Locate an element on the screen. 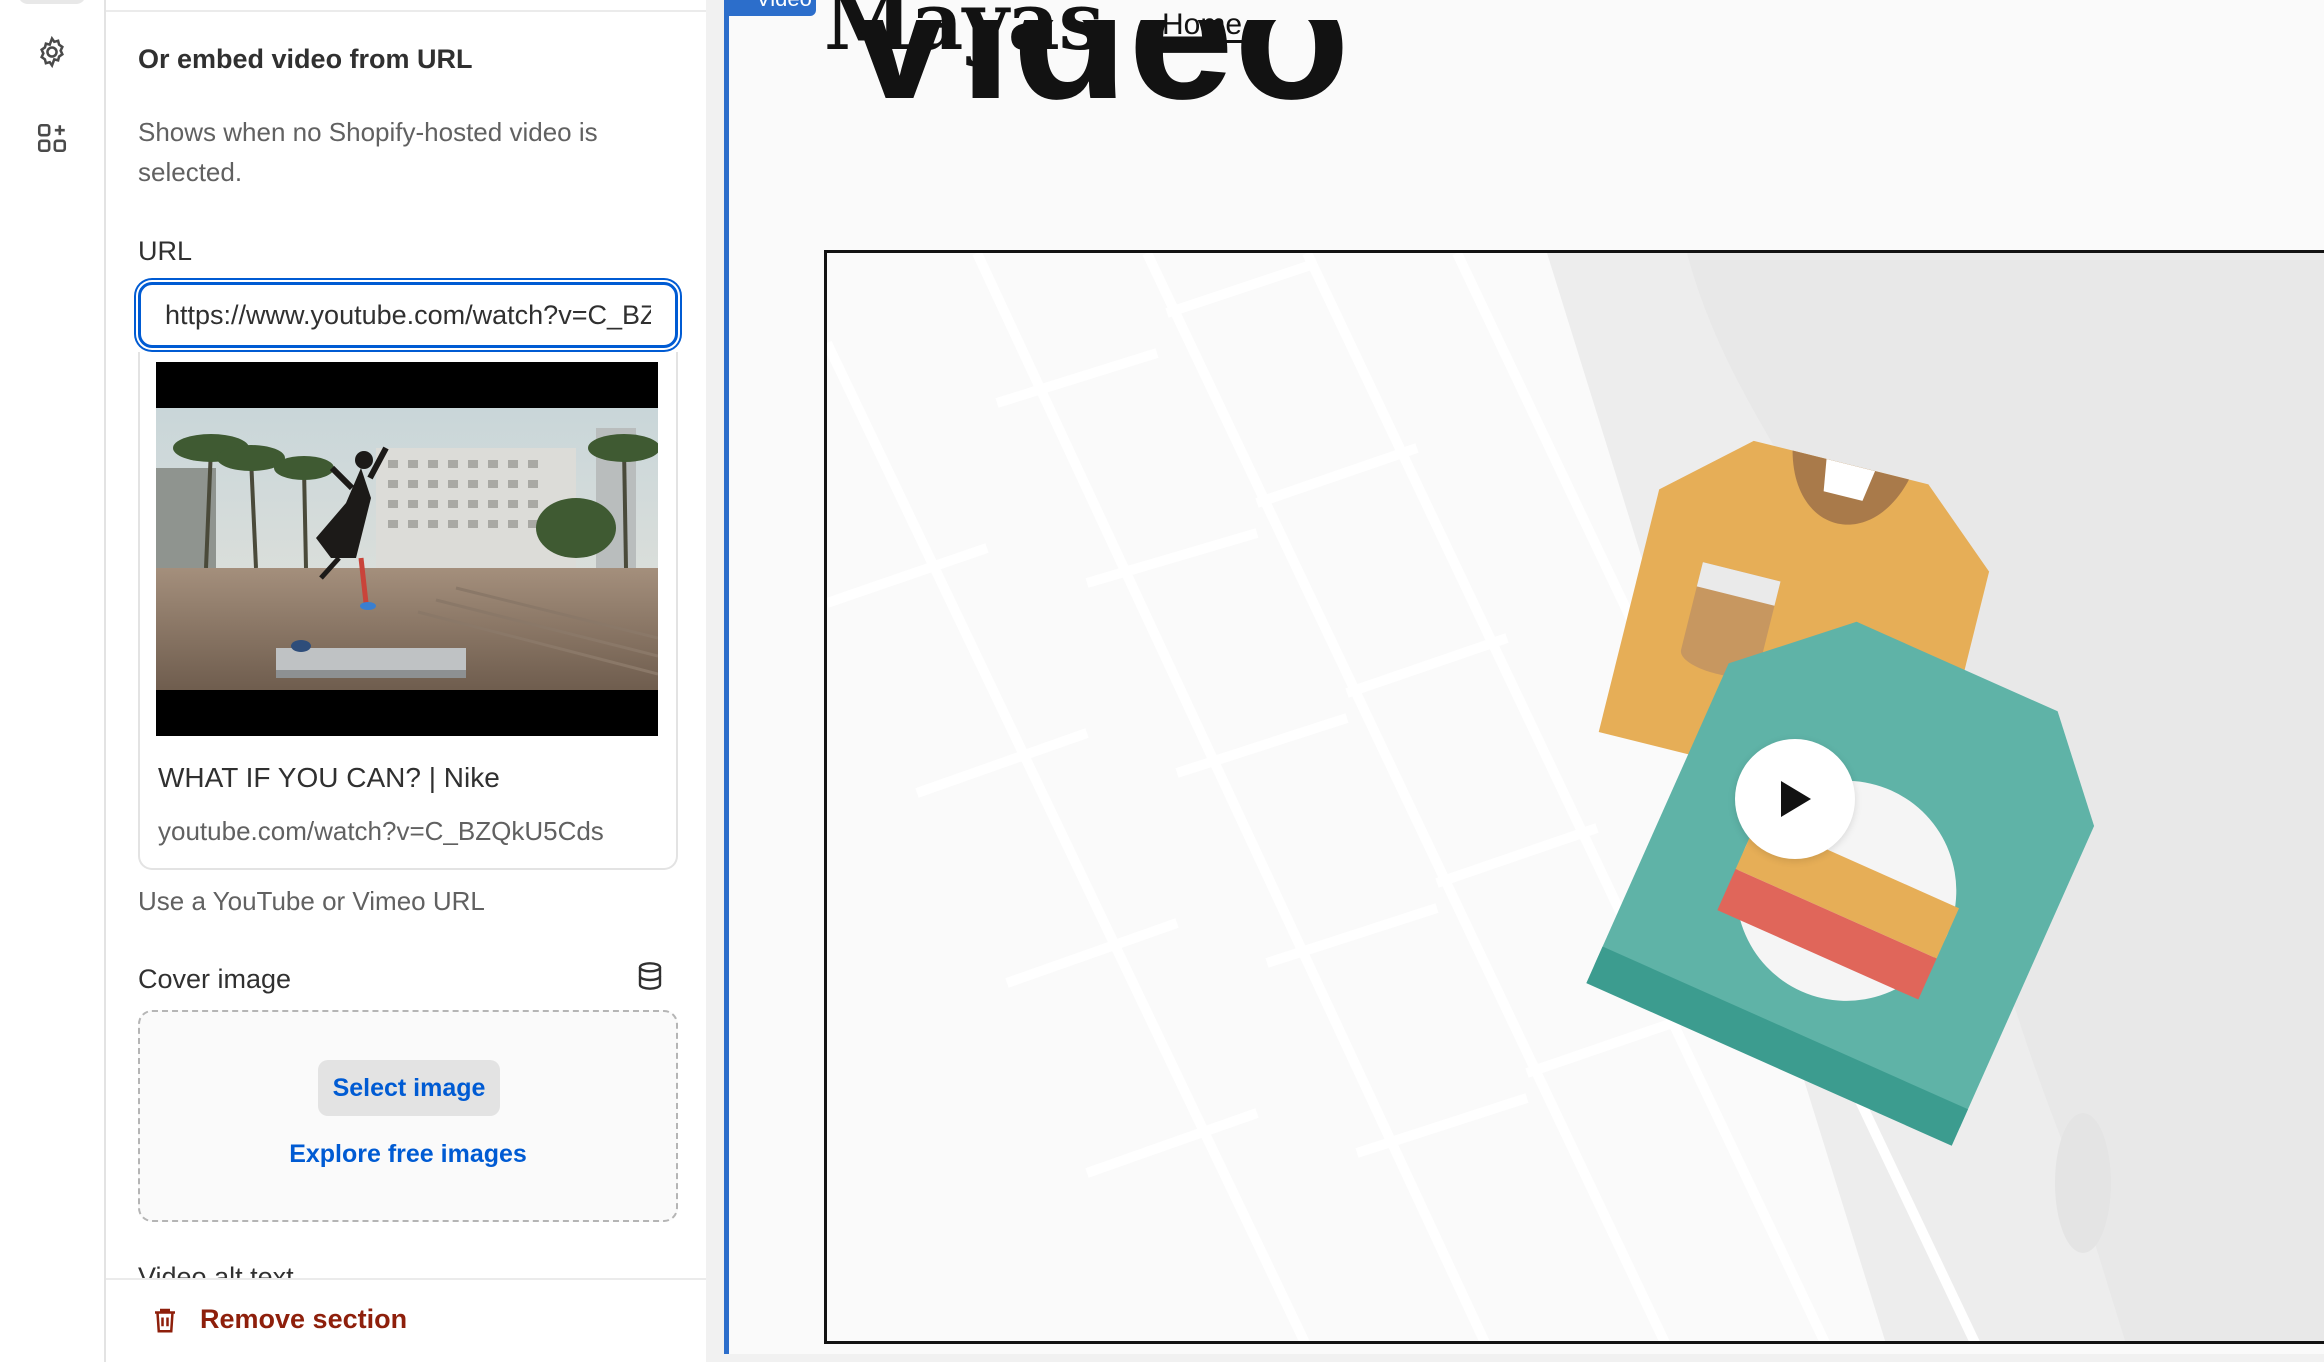 The image size is (2324, 1362). apps-add-icon is located at coordinates (52, 138).